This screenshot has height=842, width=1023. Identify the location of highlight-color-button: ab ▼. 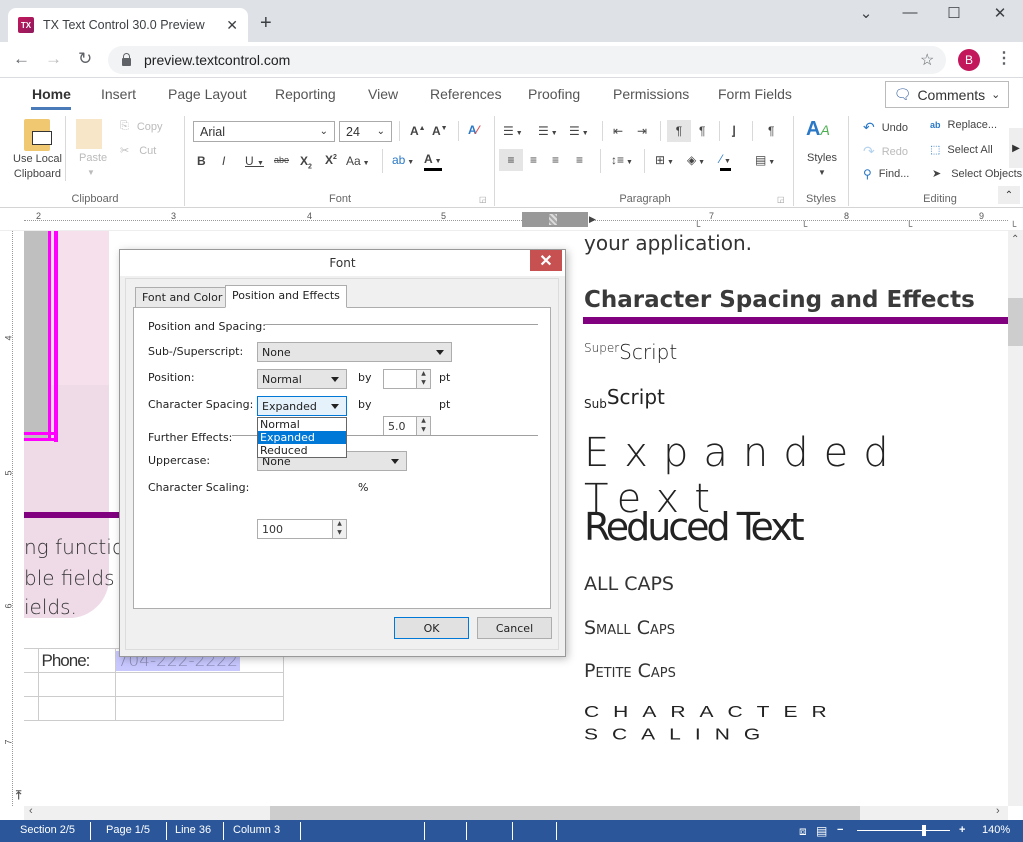
(403, 160).